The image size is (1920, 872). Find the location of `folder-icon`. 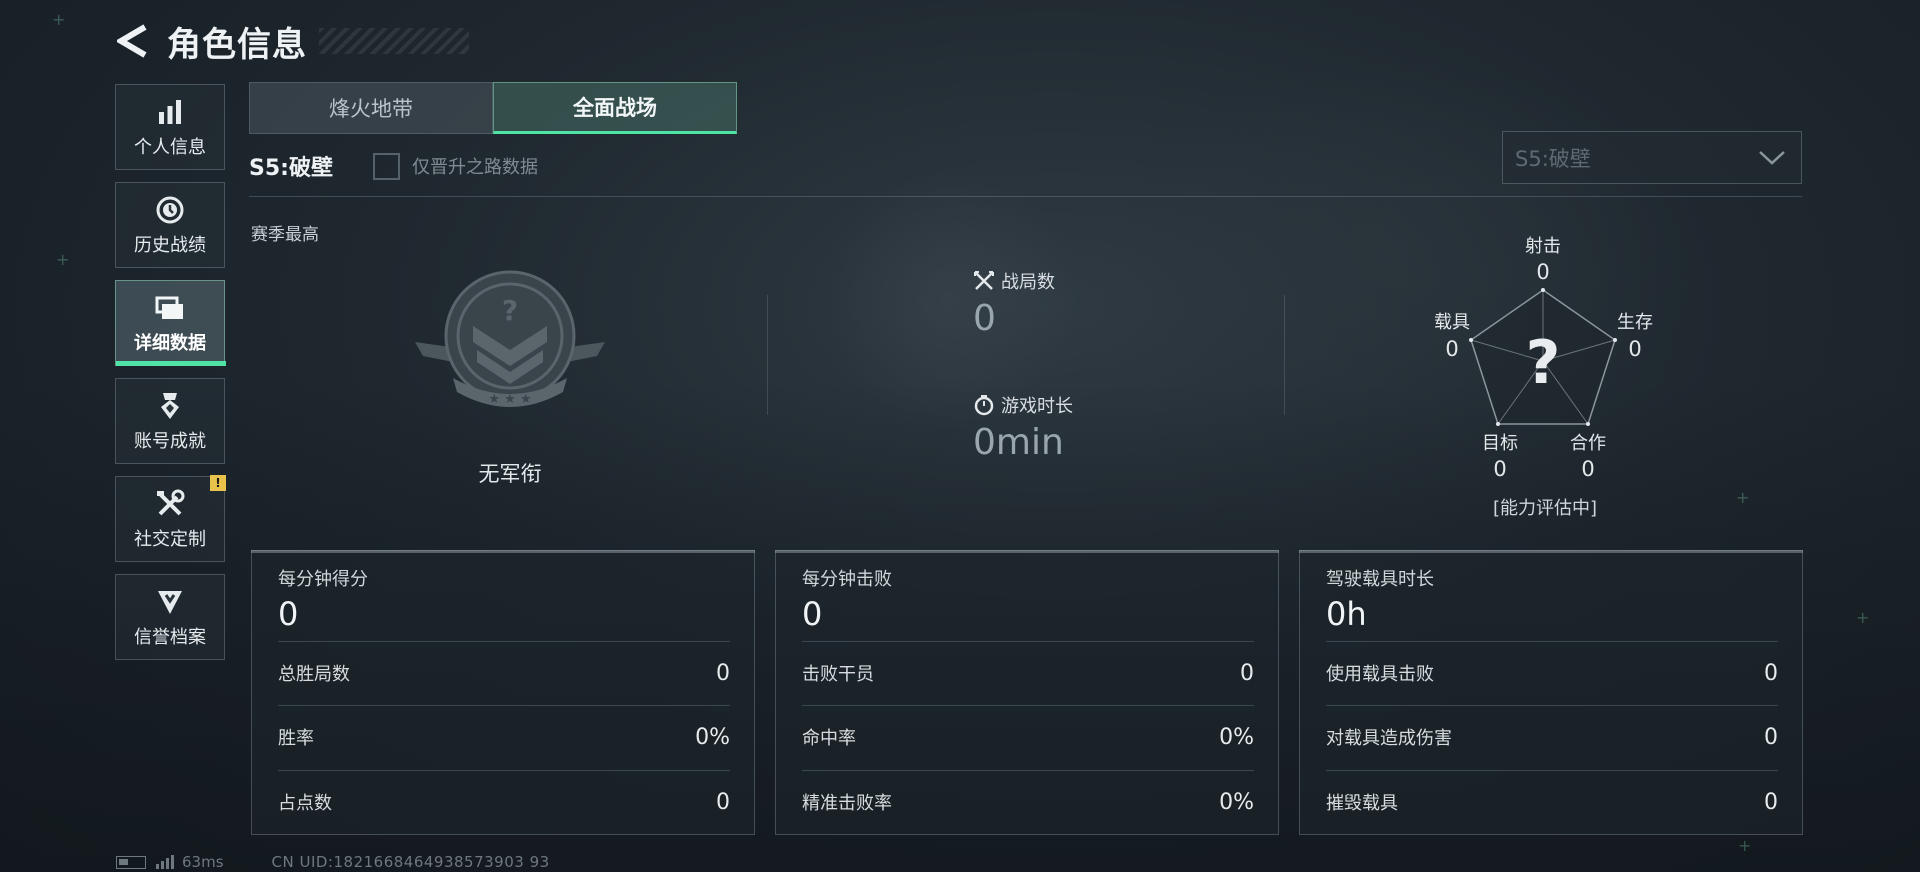

folder-icon is located at coordinates (170, 308).